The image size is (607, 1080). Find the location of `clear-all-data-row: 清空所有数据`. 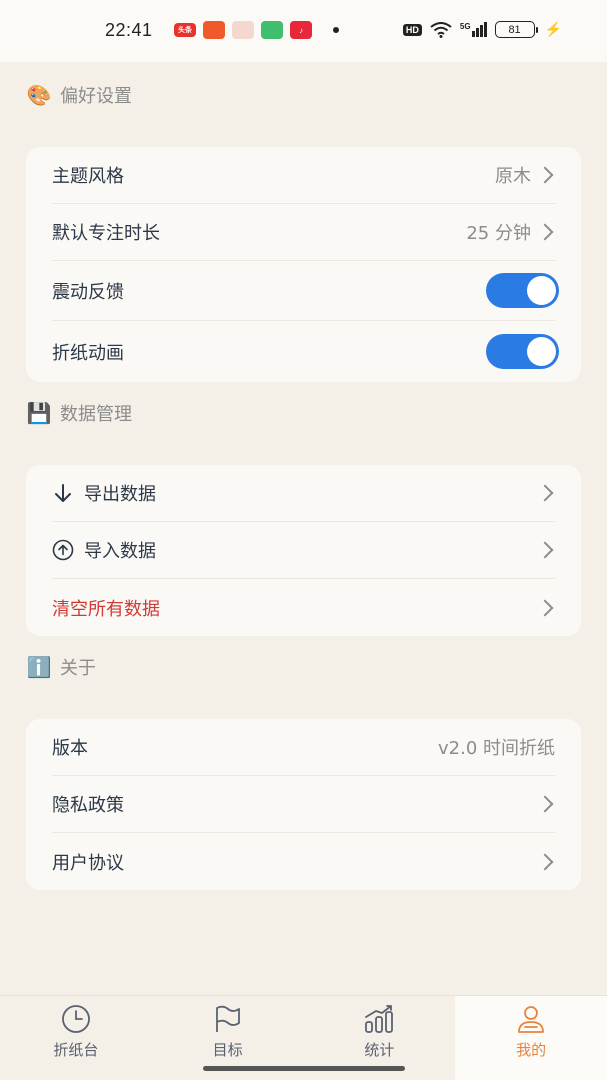

clear-all-data-row: 清空所有数据 is located at coordinates (303, 607).